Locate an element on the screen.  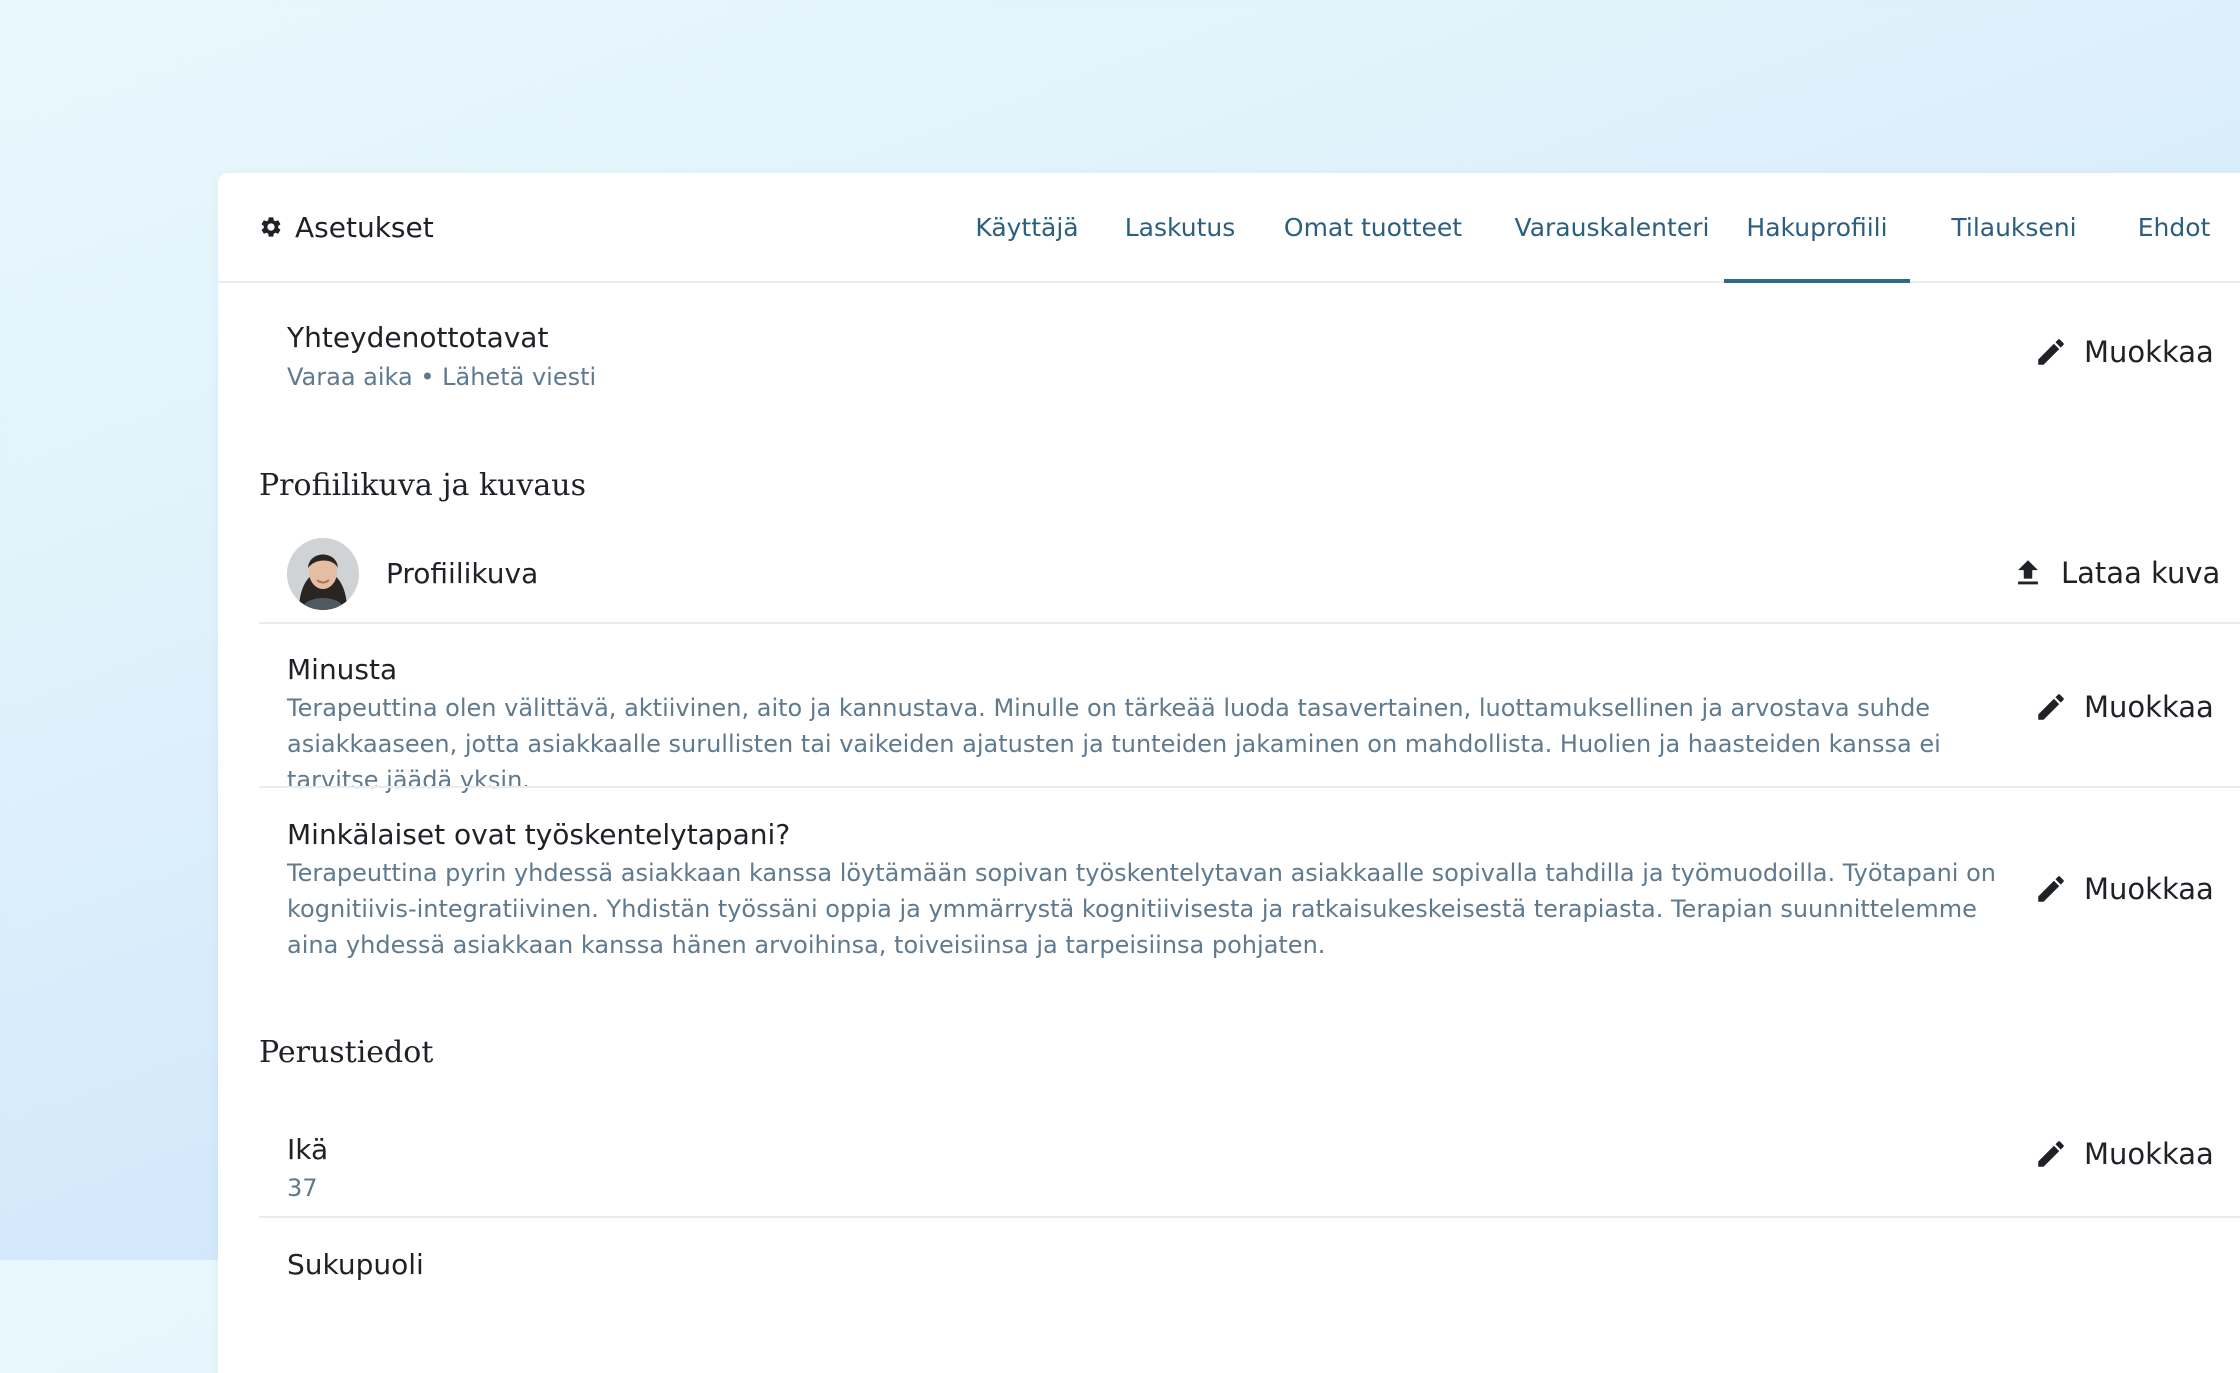
avatar is located at coordinates (323, 574).